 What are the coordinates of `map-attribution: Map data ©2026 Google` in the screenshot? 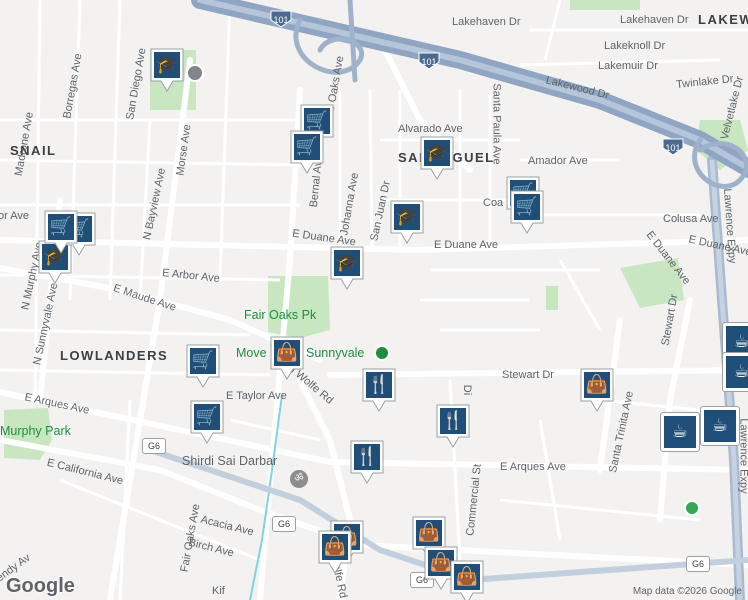 It's located at (687, 591).